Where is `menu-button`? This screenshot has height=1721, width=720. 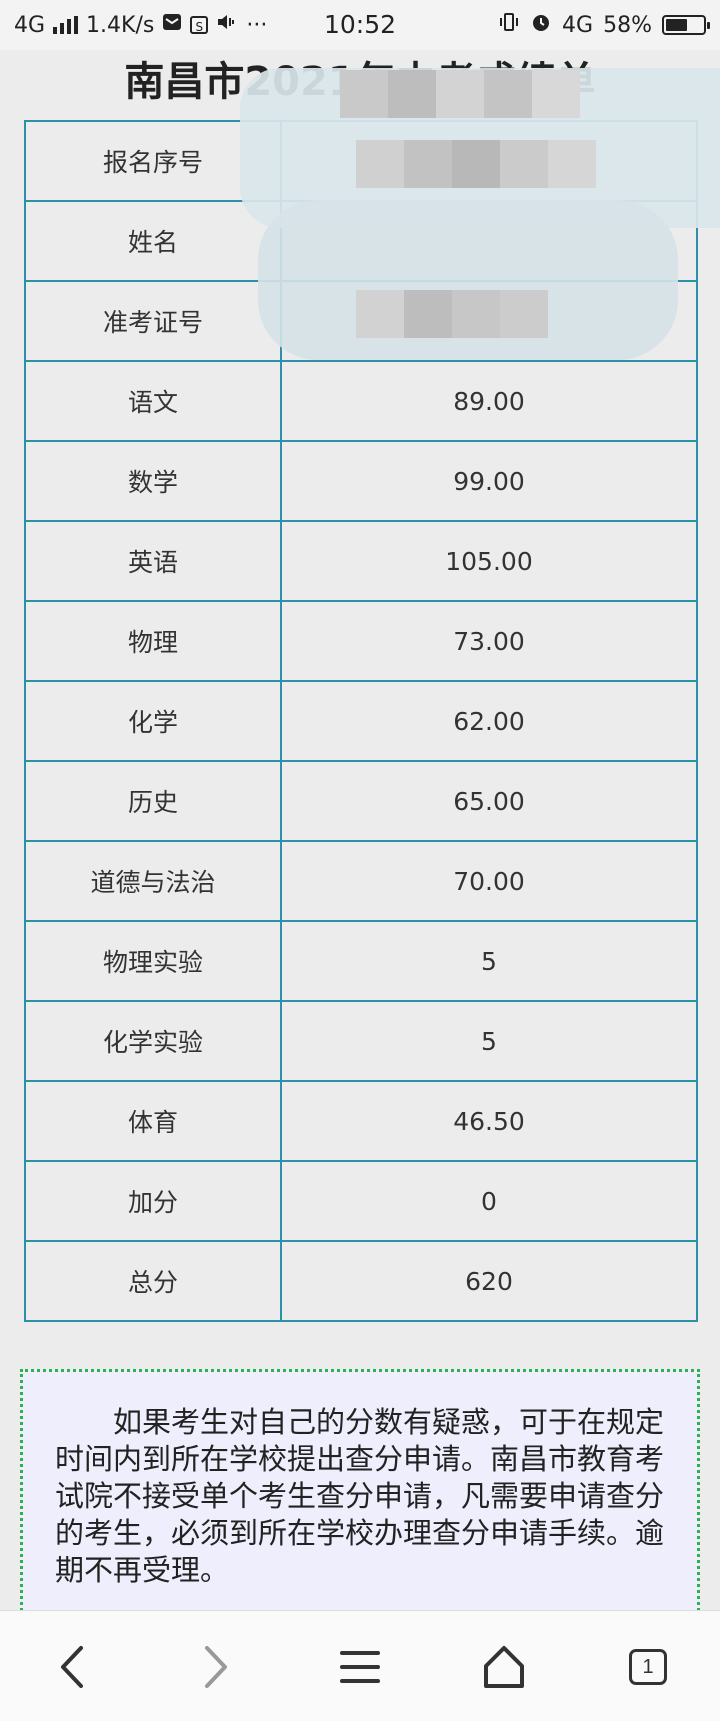 menu-button is located at coordinates (360, 1667).